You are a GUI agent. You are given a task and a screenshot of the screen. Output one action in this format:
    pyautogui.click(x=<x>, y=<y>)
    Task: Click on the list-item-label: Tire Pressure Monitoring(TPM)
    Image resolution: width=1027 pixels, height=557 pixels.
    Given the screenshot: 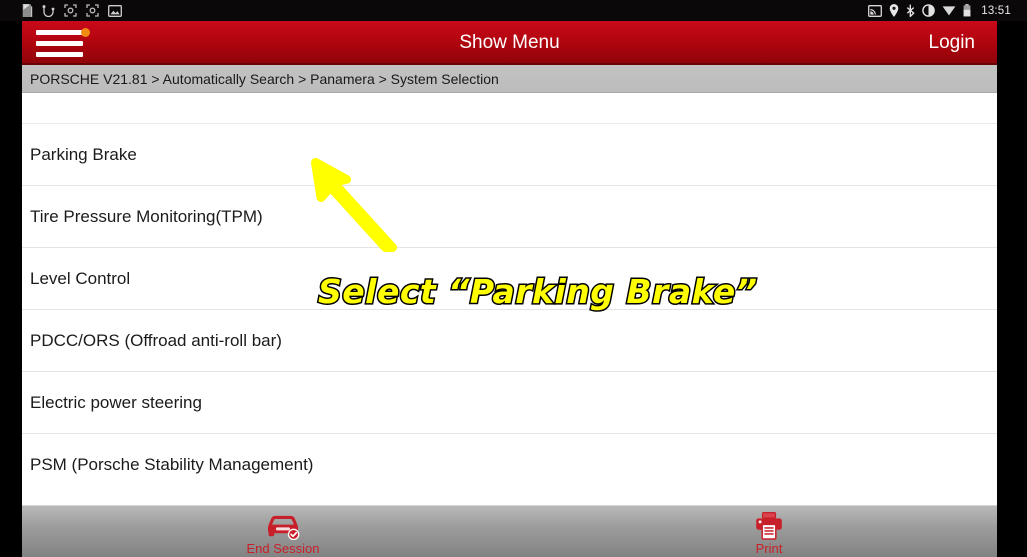 What is the action you would take?
    pyautogui.click(x=146, y=216)
    